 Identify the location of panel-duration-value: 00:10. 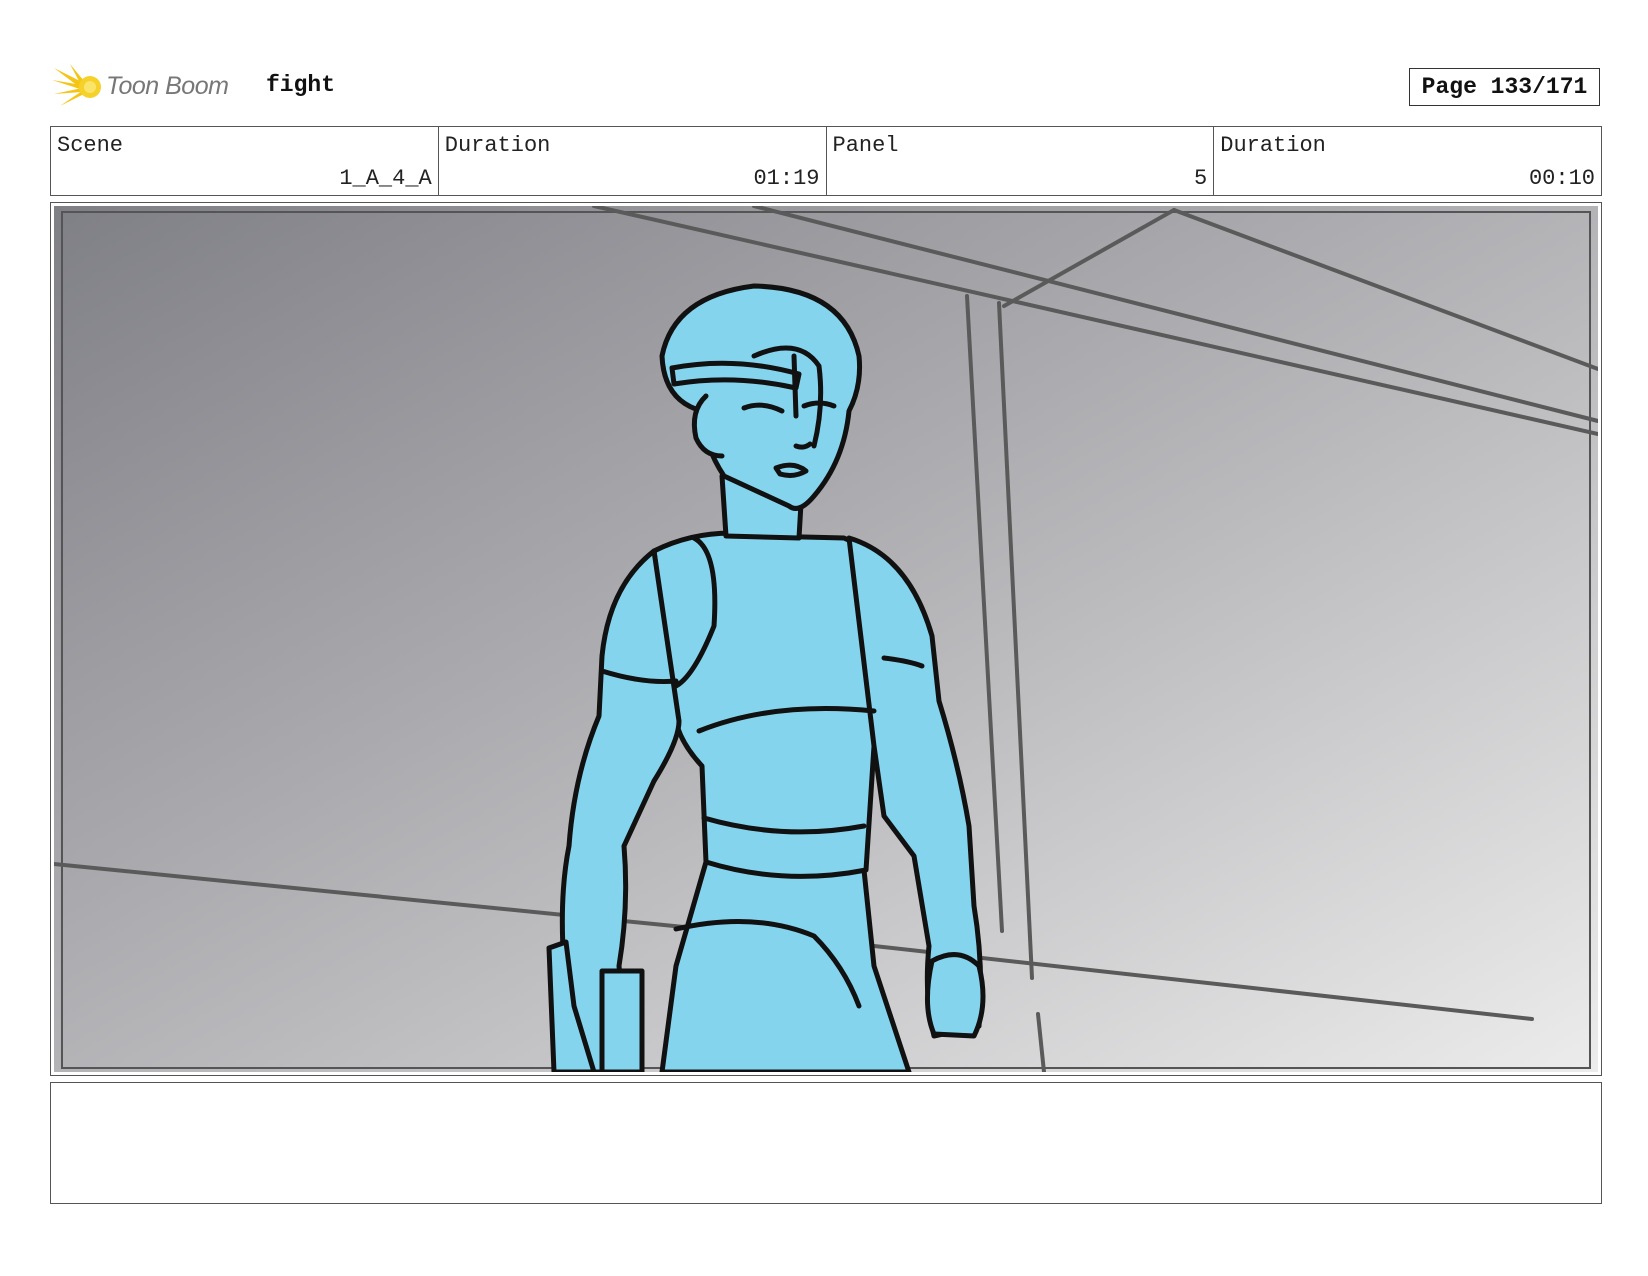
(1561, 178).